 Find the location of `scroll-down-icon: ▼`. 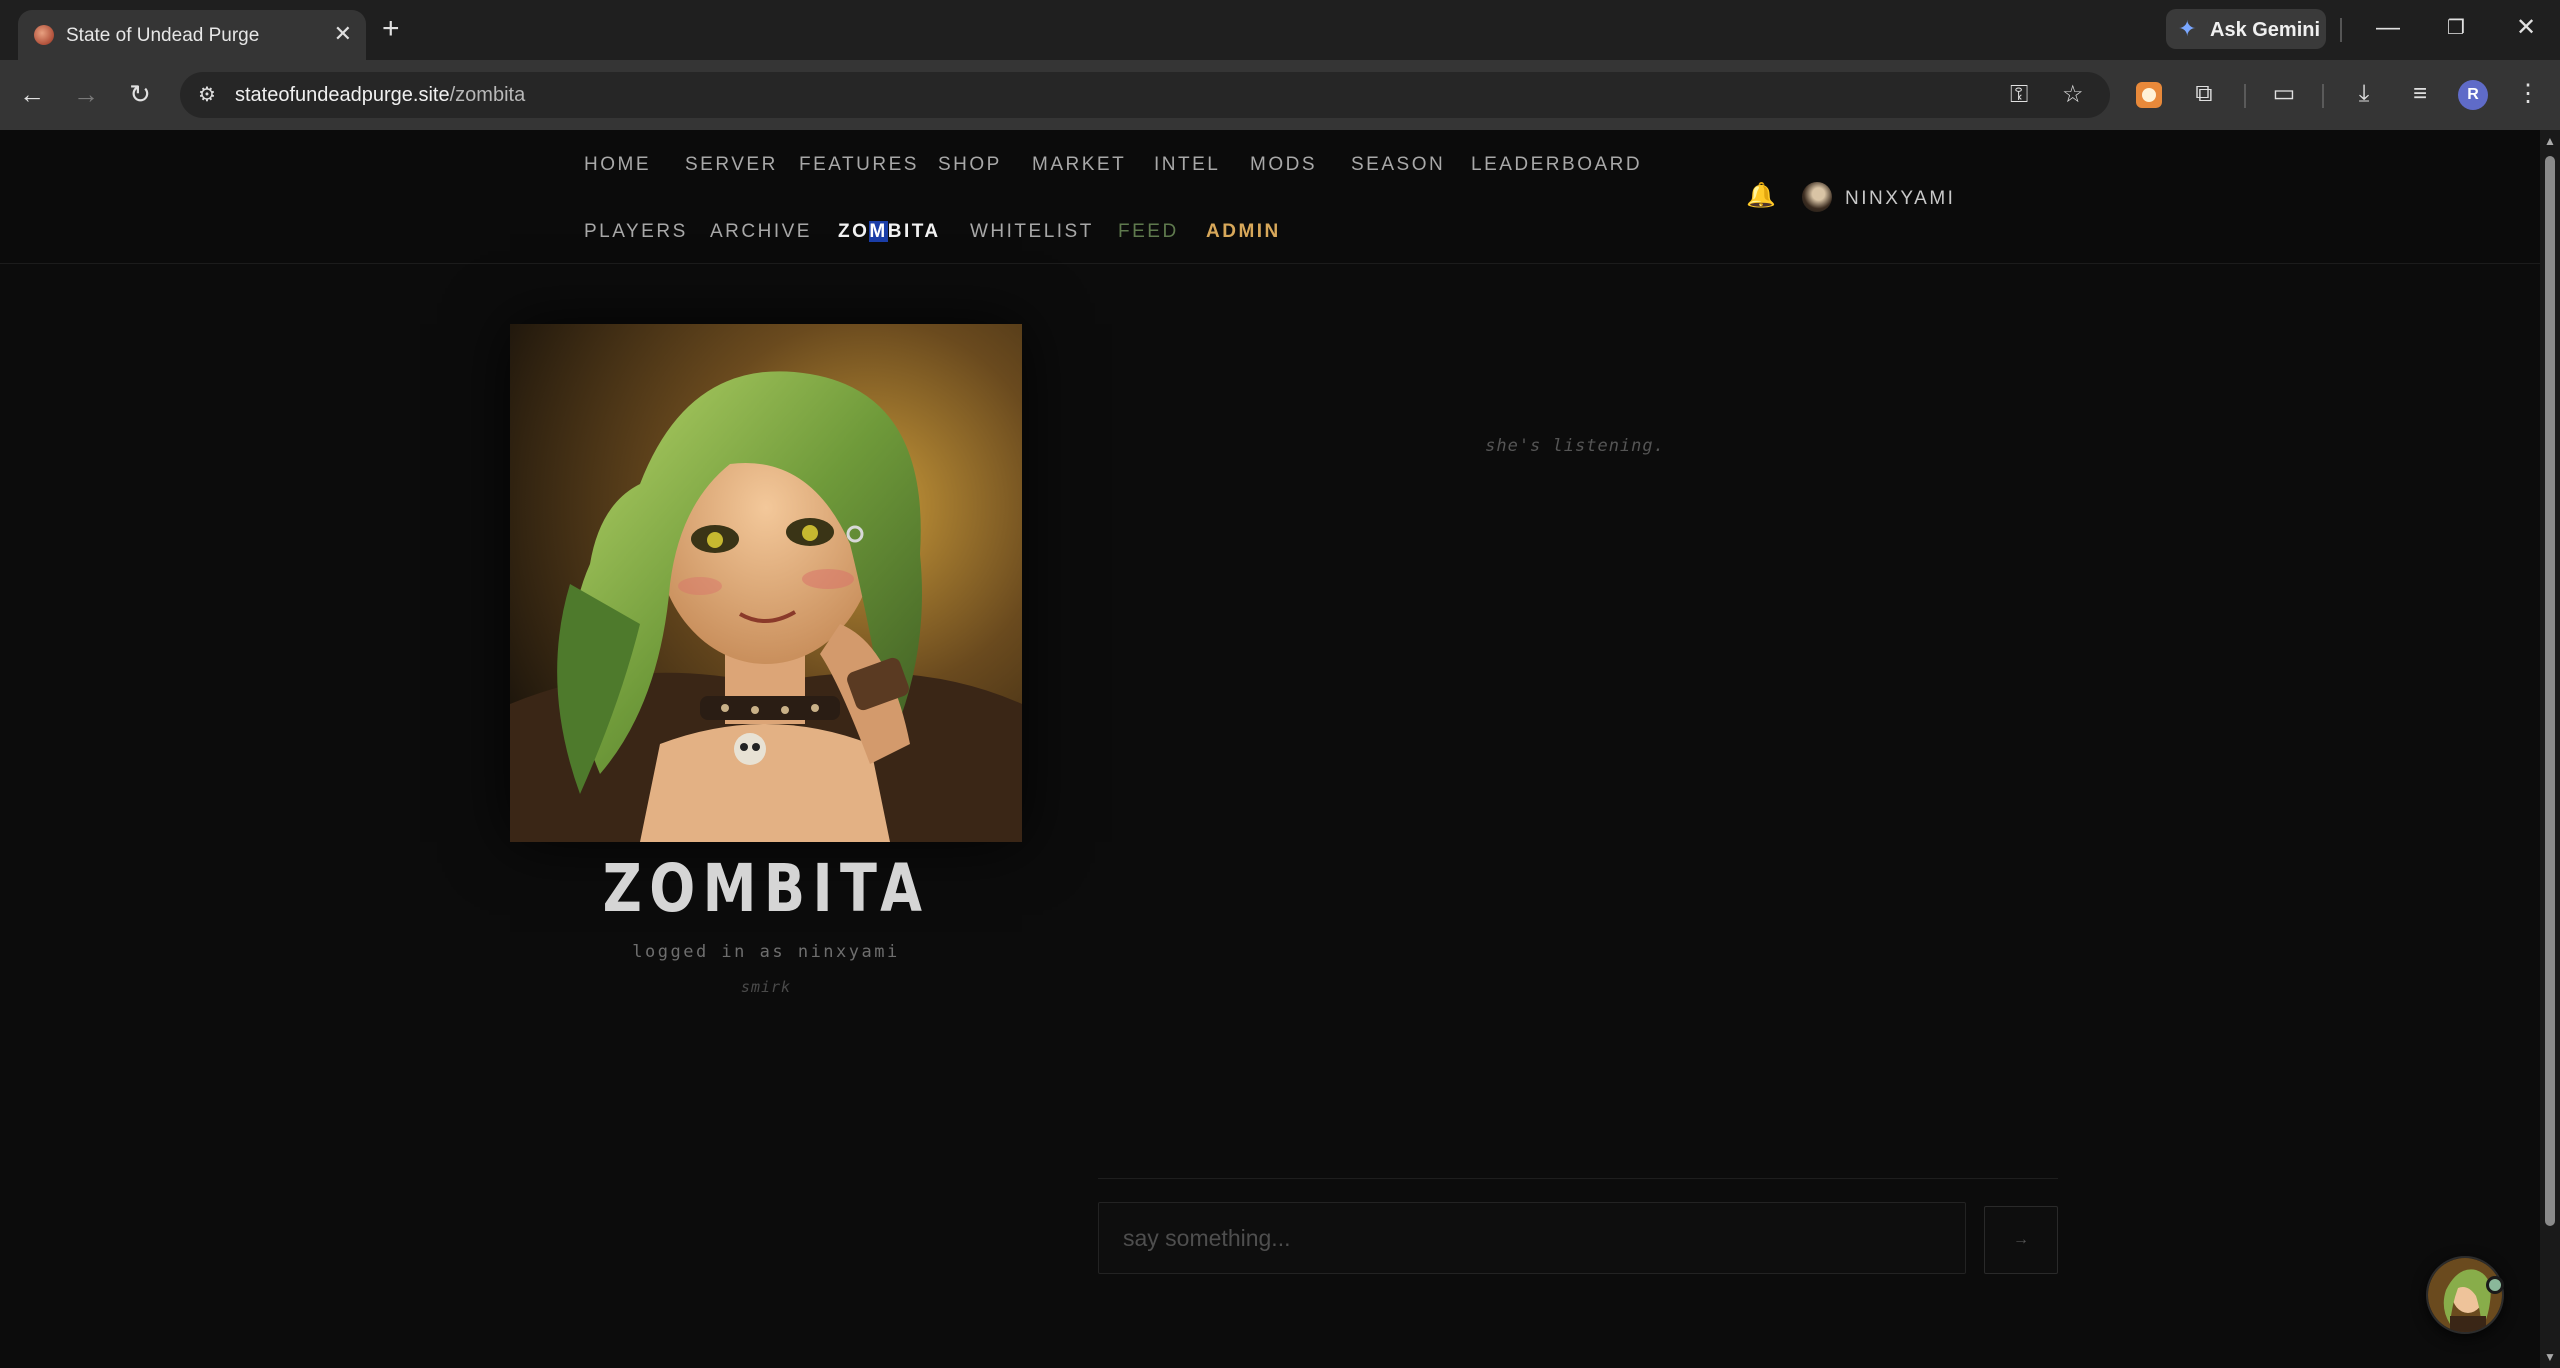

scroll-down-icon: ▼ is located at coordinates (2550, 1357).